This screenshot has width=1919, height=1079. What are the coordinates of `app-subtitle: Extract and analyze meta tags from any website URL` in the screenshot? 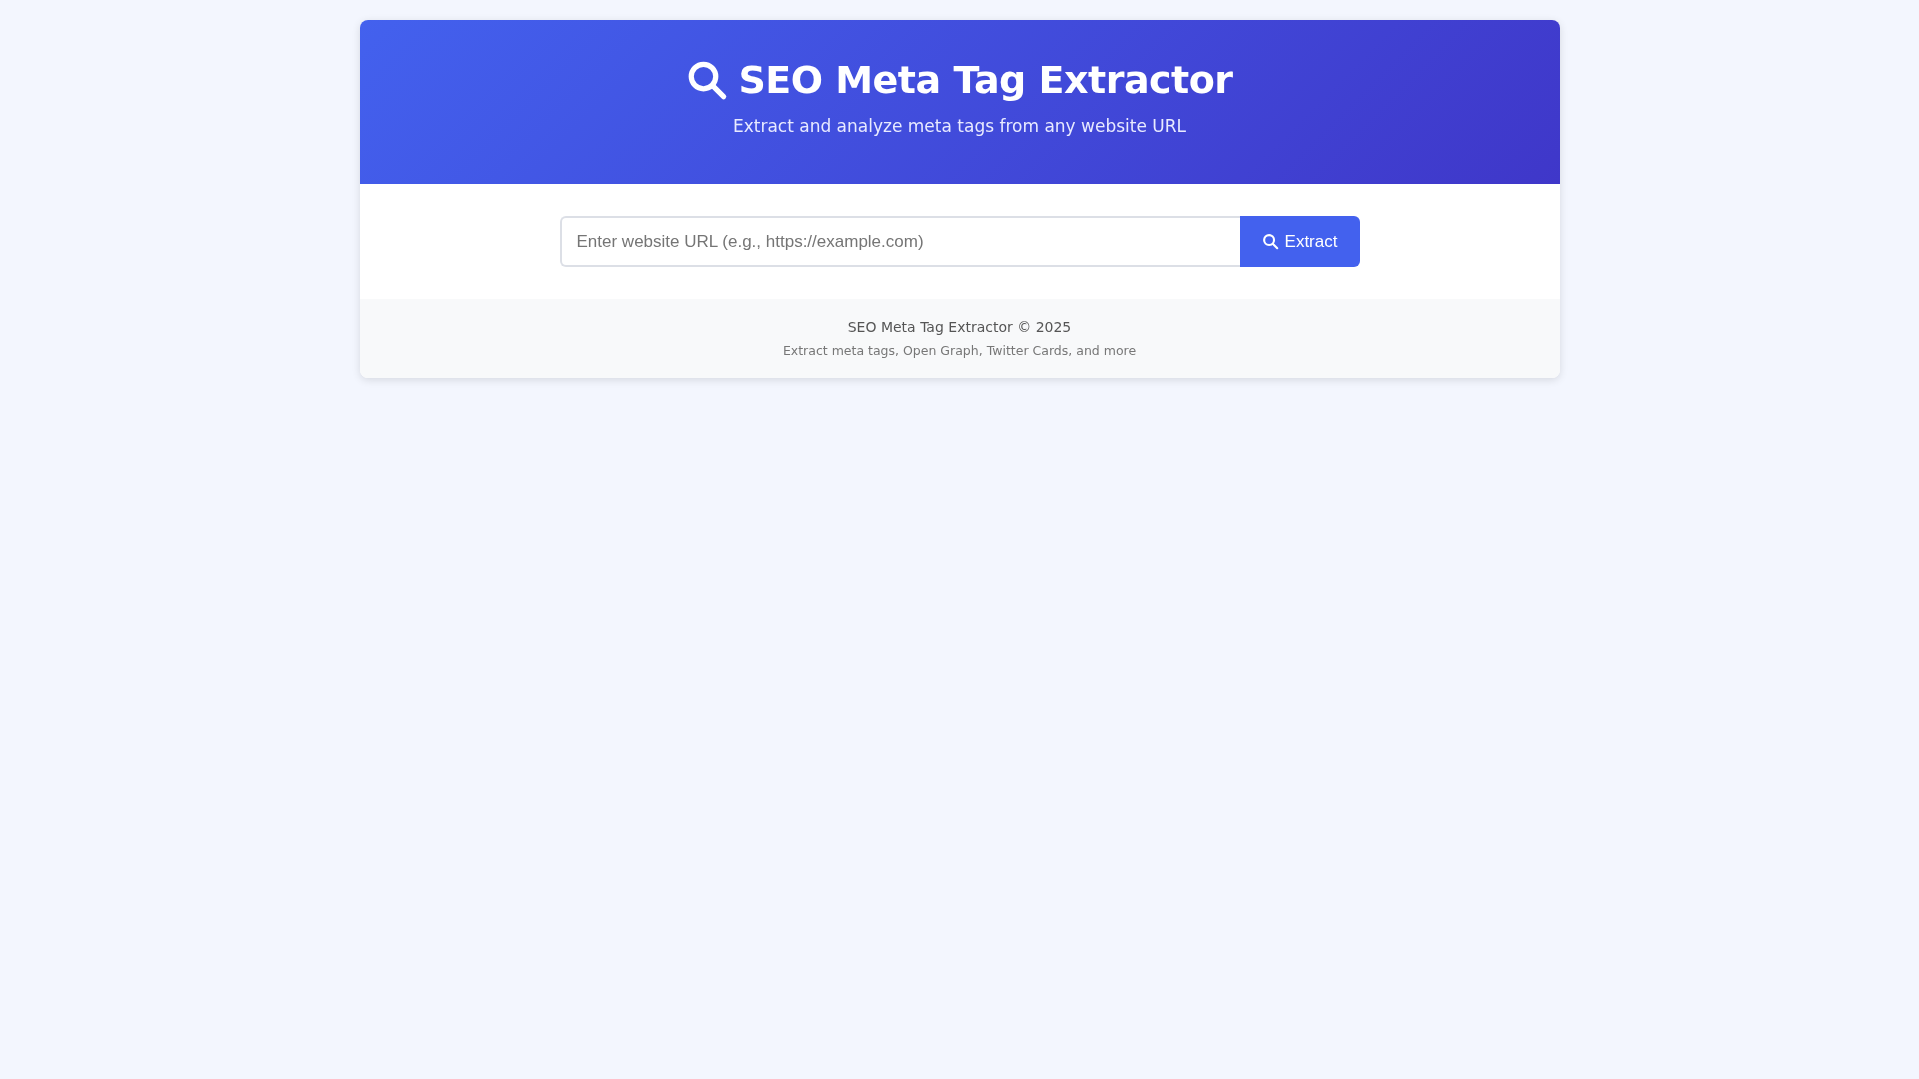 It's located at (959, 126).